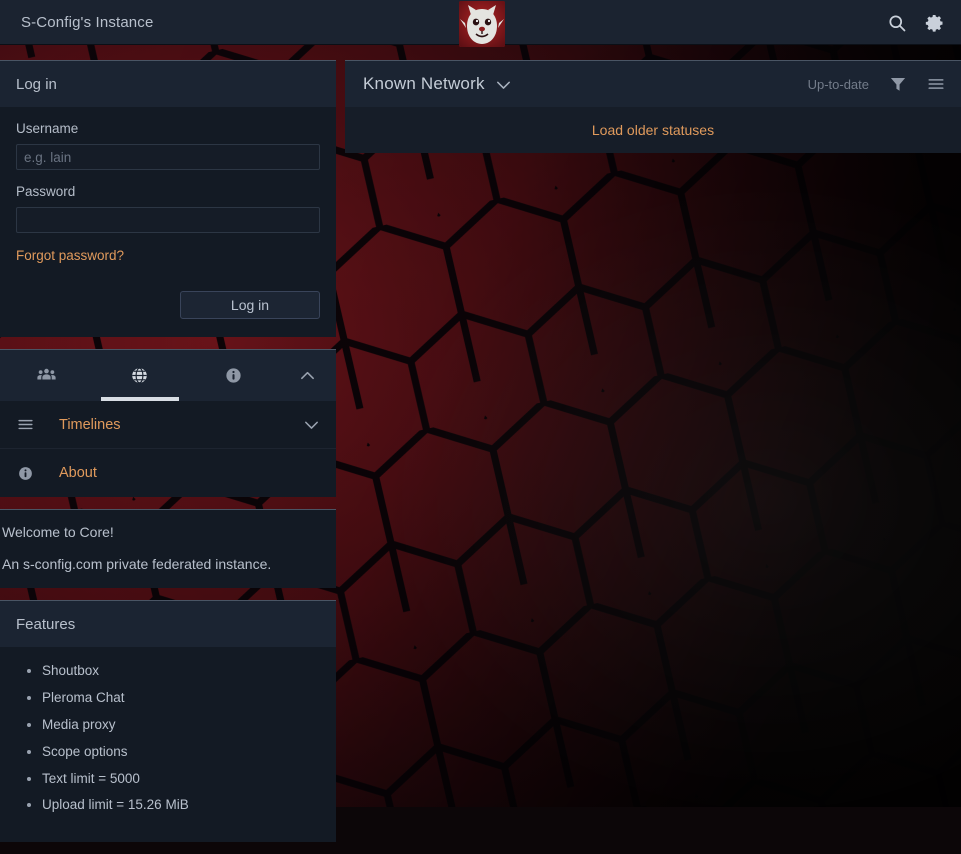 Image resolution: width=961 pixels, height=854 pixels. Describe the element at coordinates (70, 255) in the screenshot. I see `forgot-password-link: Forgot password?` at that location.